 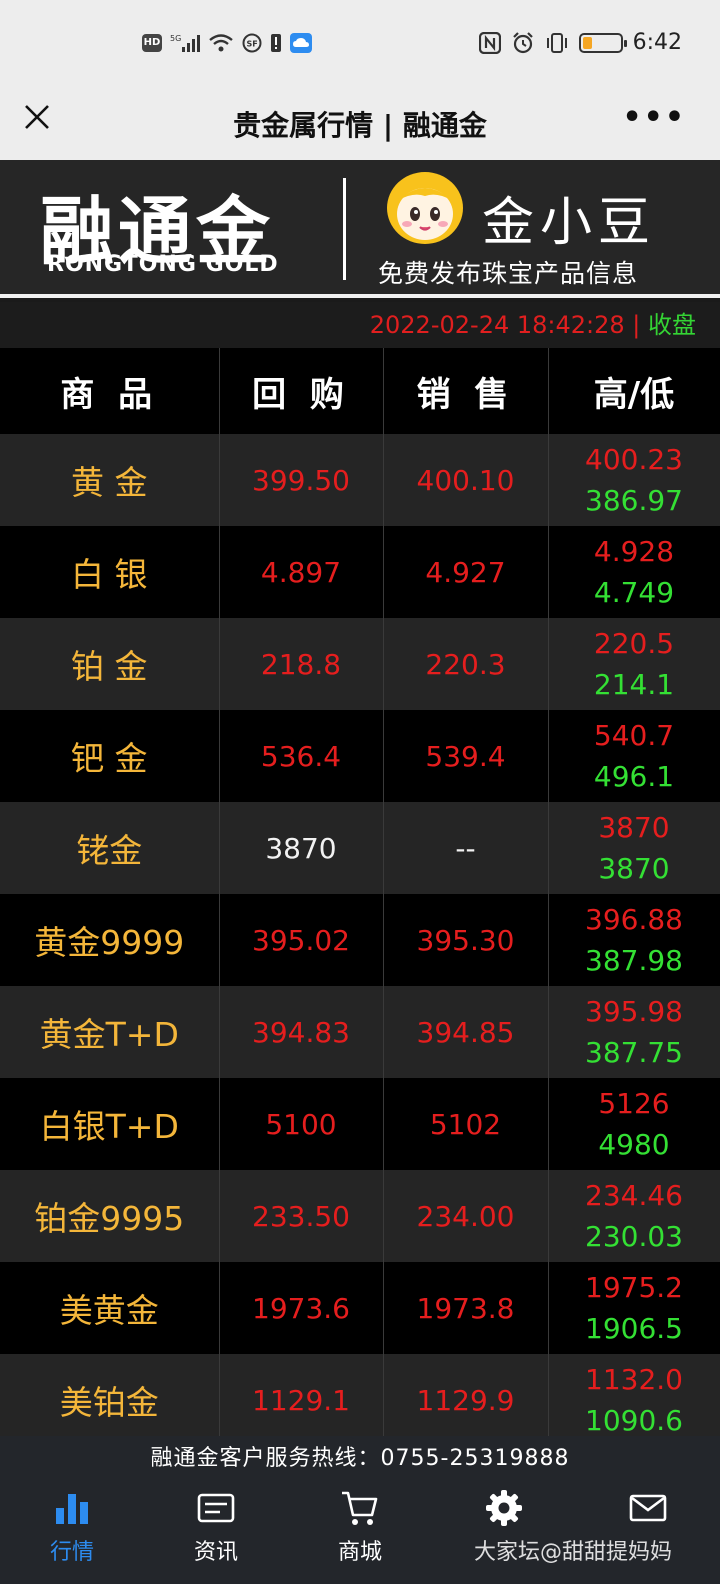 I want to click on wifi-icon, so click(x=221, y=43).